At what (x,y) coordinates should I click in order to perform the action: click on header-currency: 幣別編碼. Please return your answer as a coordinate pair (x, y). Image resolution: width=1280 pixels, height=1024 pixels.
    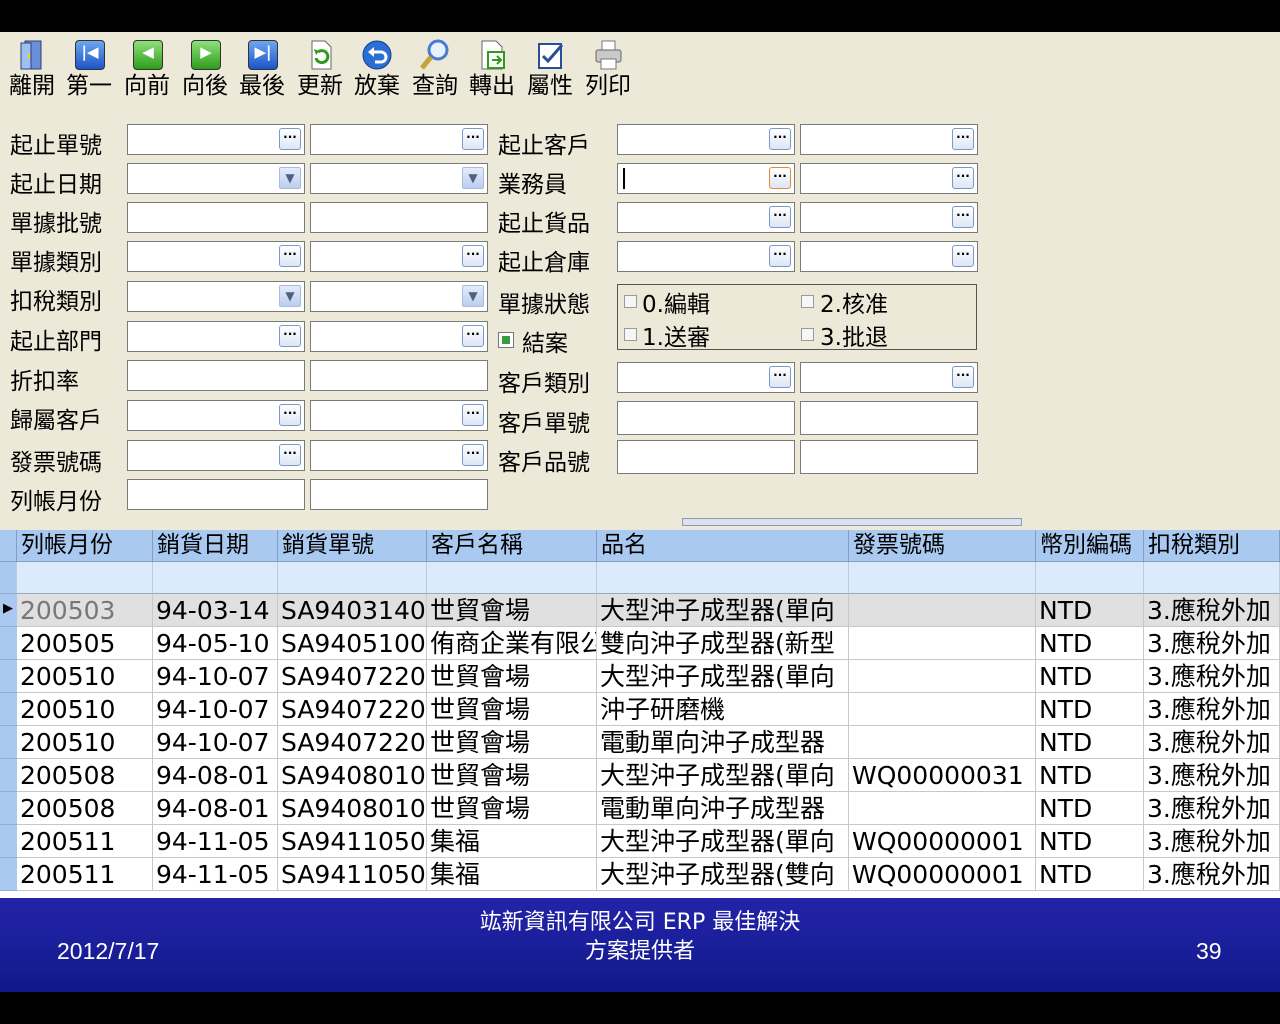
    Looking at the image, I should click on (1090, 546).